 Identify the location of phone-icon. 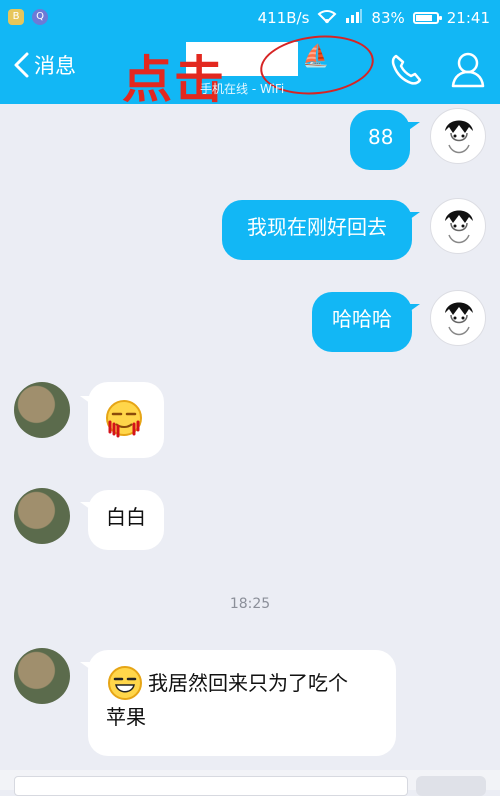
(406, 69).